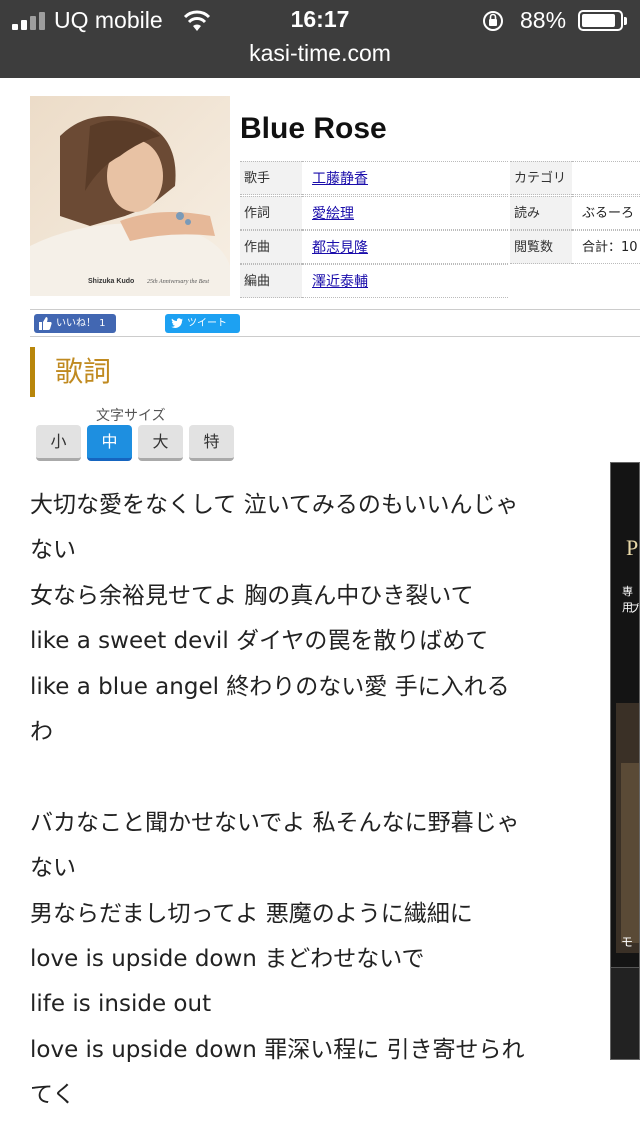 The width and height of the screenshot is (640, 1136). I want to click on info-value-composer: 都志見隆, so click(405, 247).